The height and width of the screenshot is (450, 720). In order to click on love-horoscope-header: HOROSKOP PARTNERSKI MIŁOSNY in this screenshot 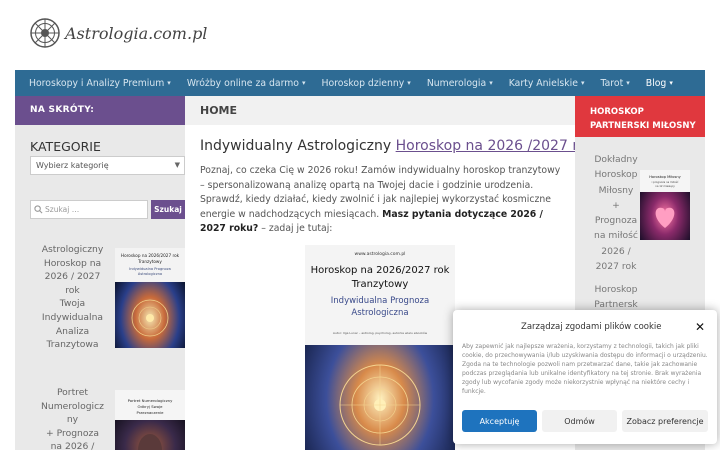, I will do `click(640, 116)`.